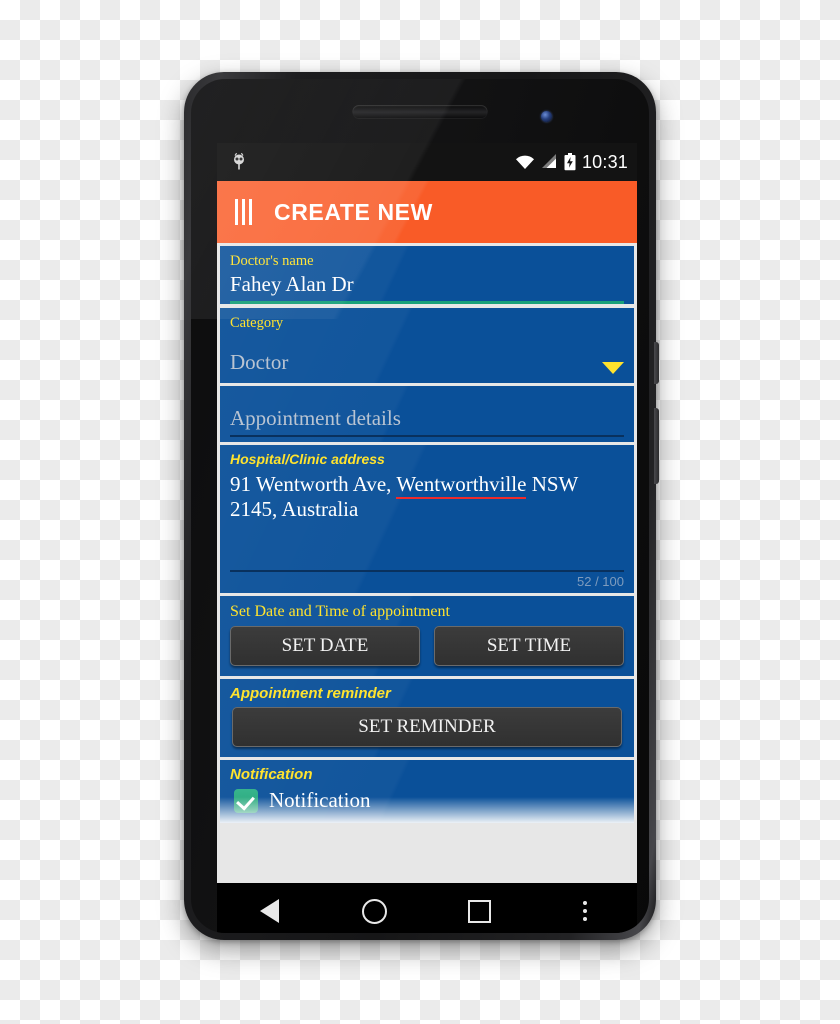 This screenshot has width=840, height=1024. I want to click on set-date-button: SET DATE, so click(325, 645).